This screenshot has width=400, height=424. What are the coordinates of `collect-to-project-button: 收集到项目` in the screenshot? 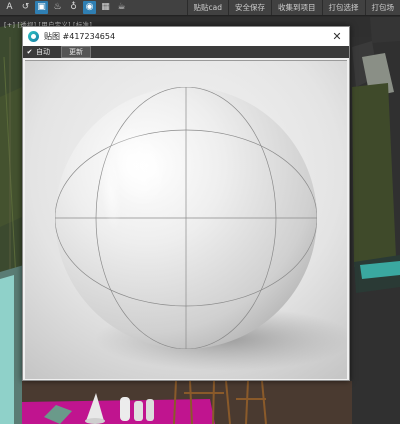 It's located at (296, 7).